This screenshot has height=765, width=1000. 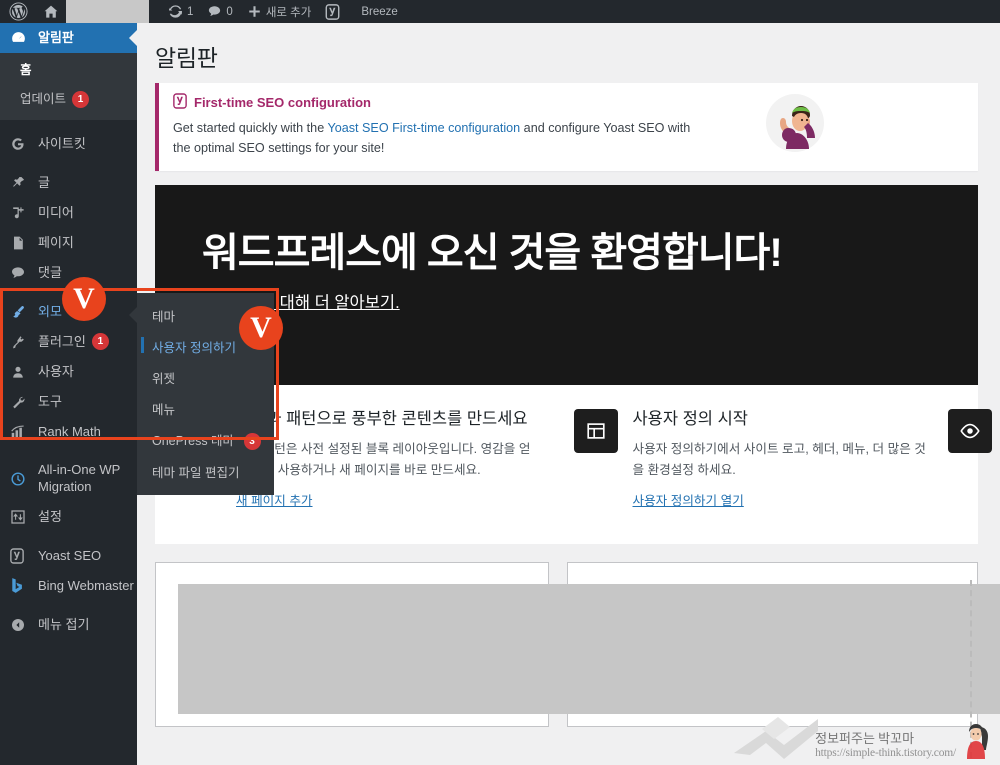 I want to click on sidebar-item-label: Rank Math, so click(x=69, y=432).